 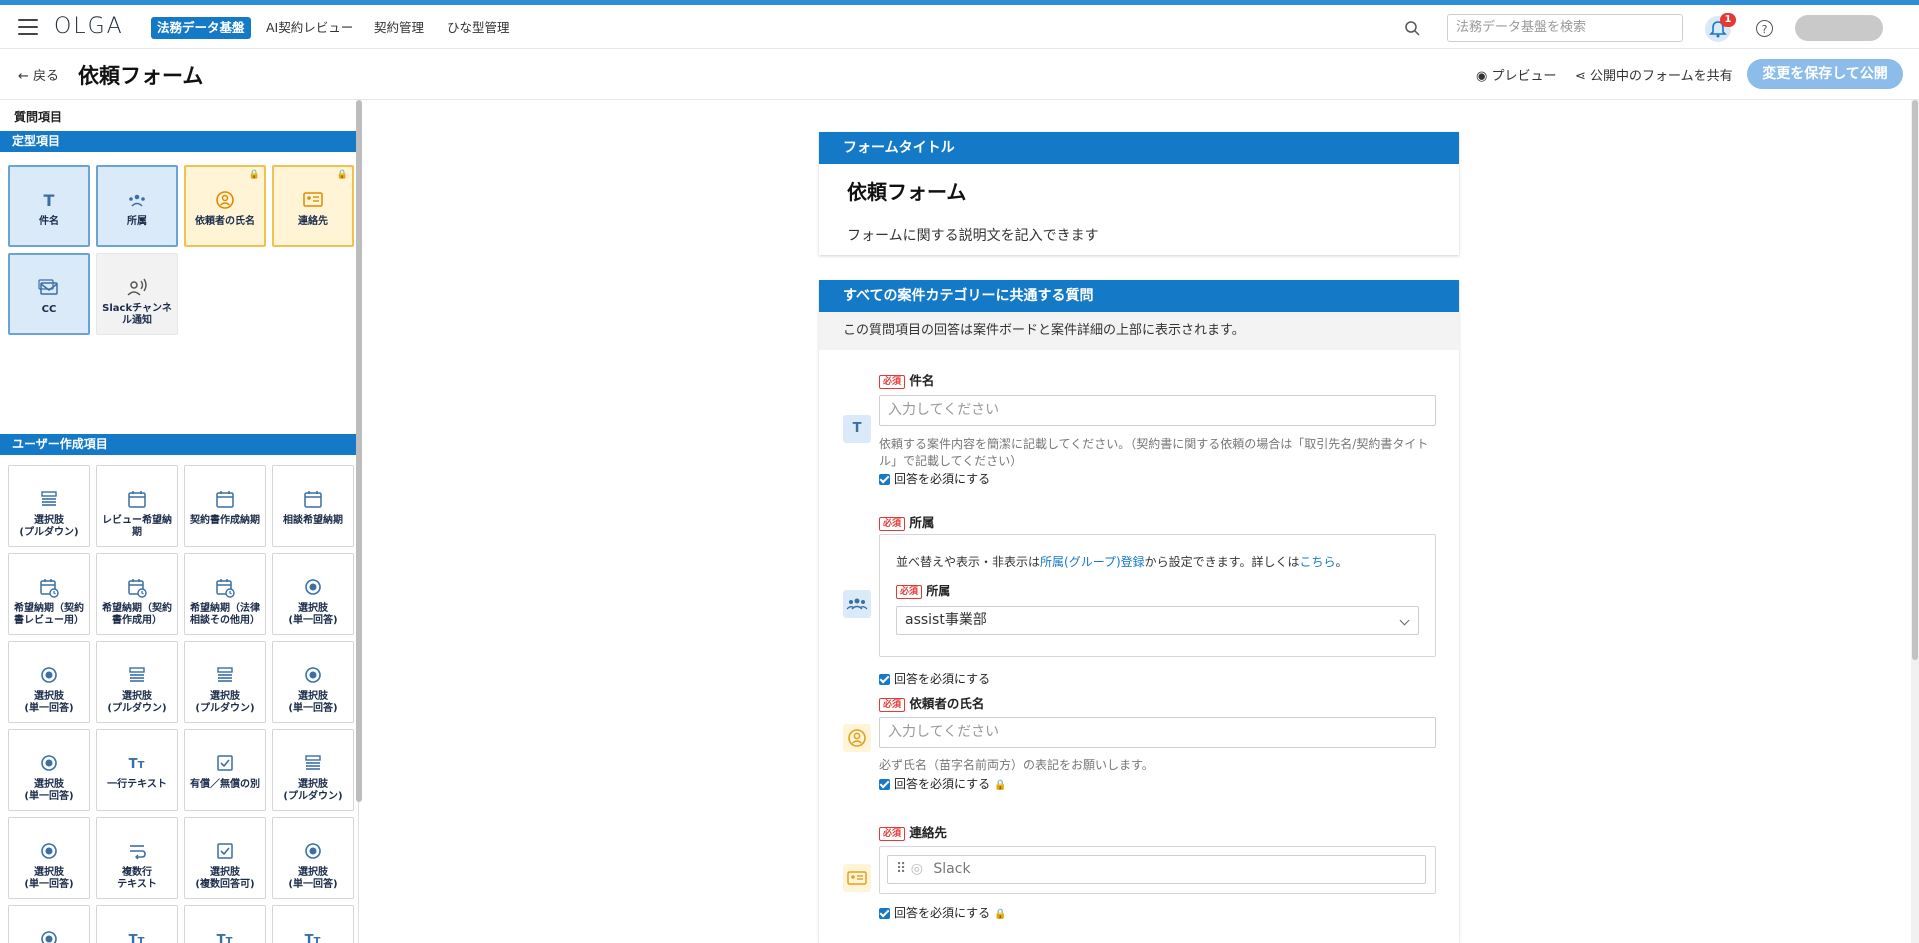 What do you see at coordinates (178, 444) in the screenshot?
I see `user-items-section: ユーザー作成項目` at bounding box center [178, 444].